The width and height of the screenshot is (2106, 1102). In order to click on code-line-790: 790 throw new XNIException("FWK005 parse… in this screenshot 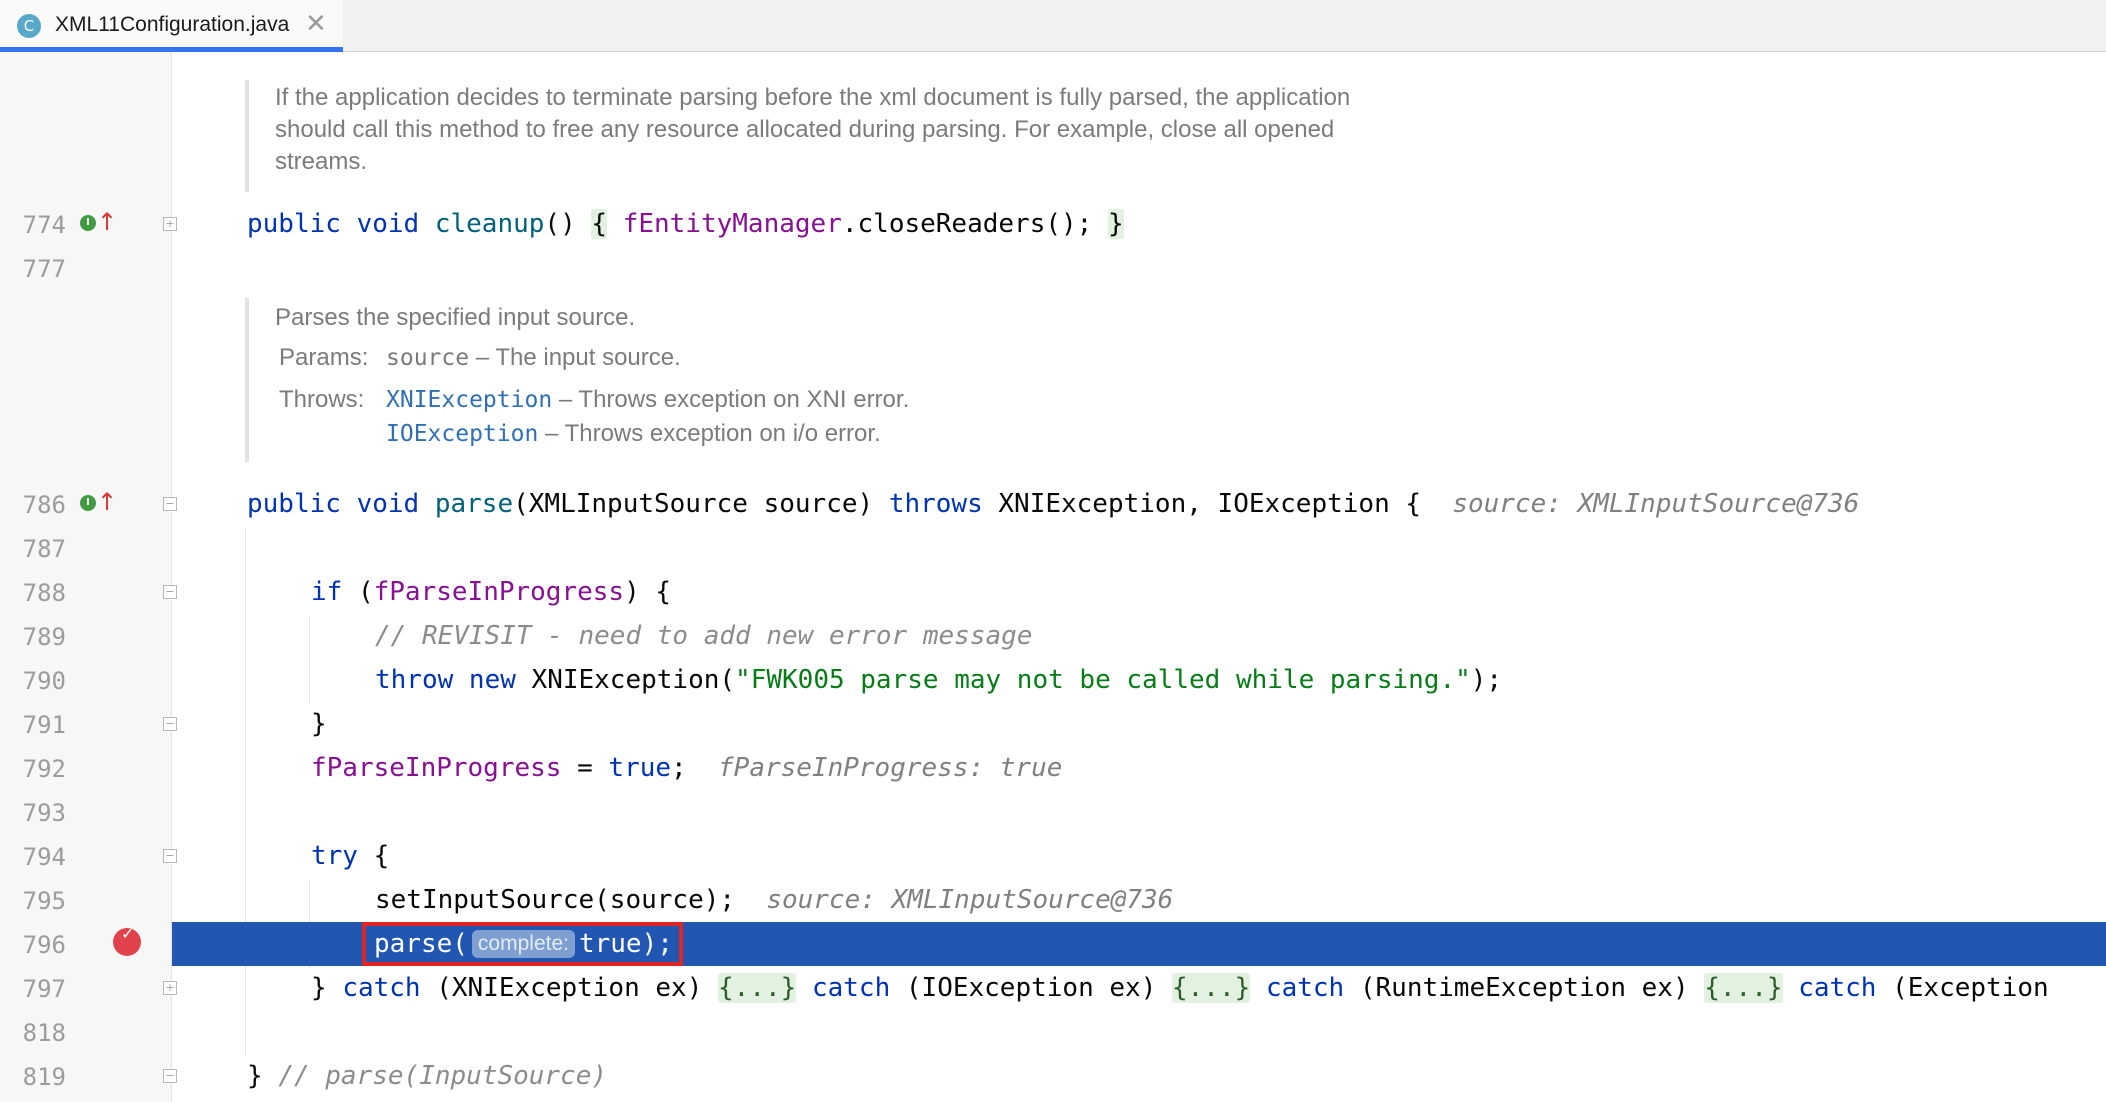, I will do `click(1053, 680)`.